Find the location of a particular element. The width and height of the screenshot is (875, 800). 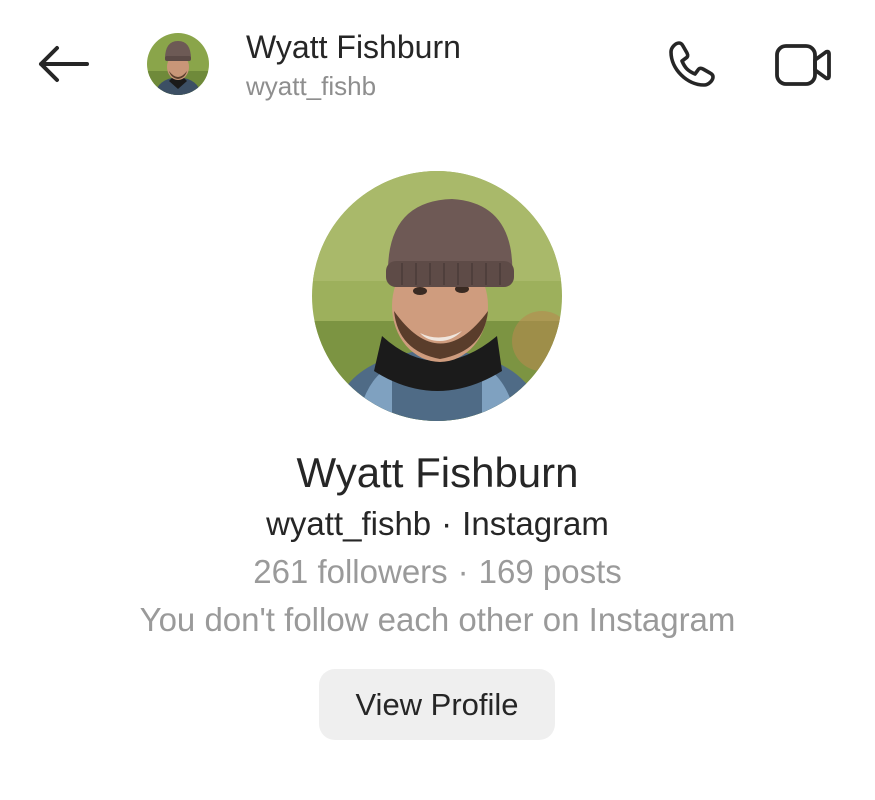

voice-call-button is located at coordinates (691, 67).